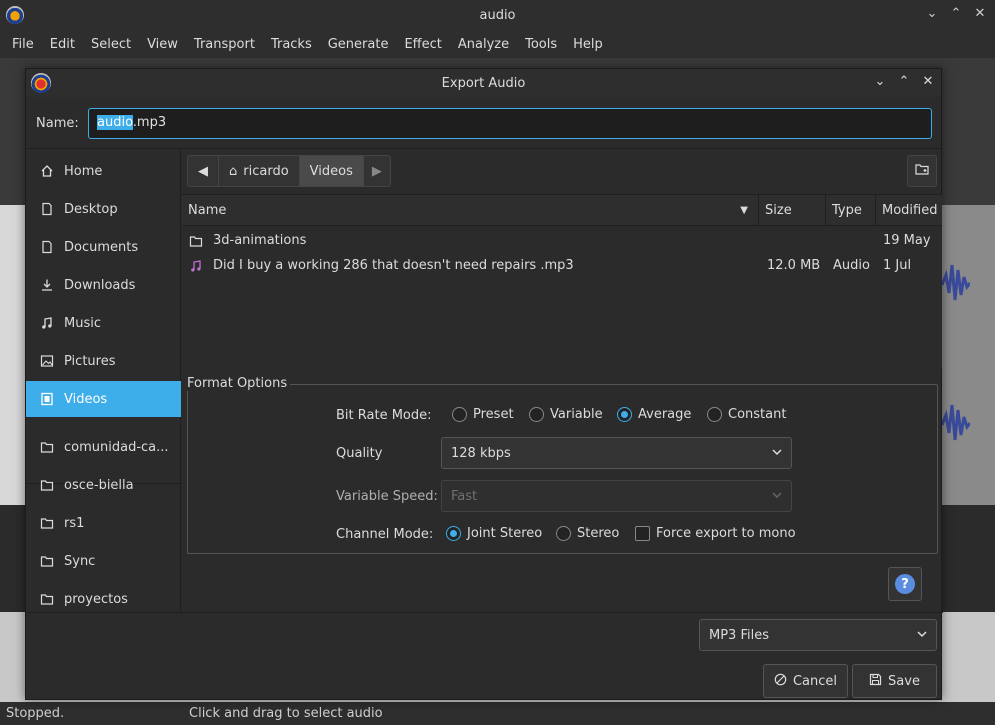 The image size is (995, 725). Describe the element at coordinates (74, 523) in the screenshot. I see `place-label: rs1` at that location.